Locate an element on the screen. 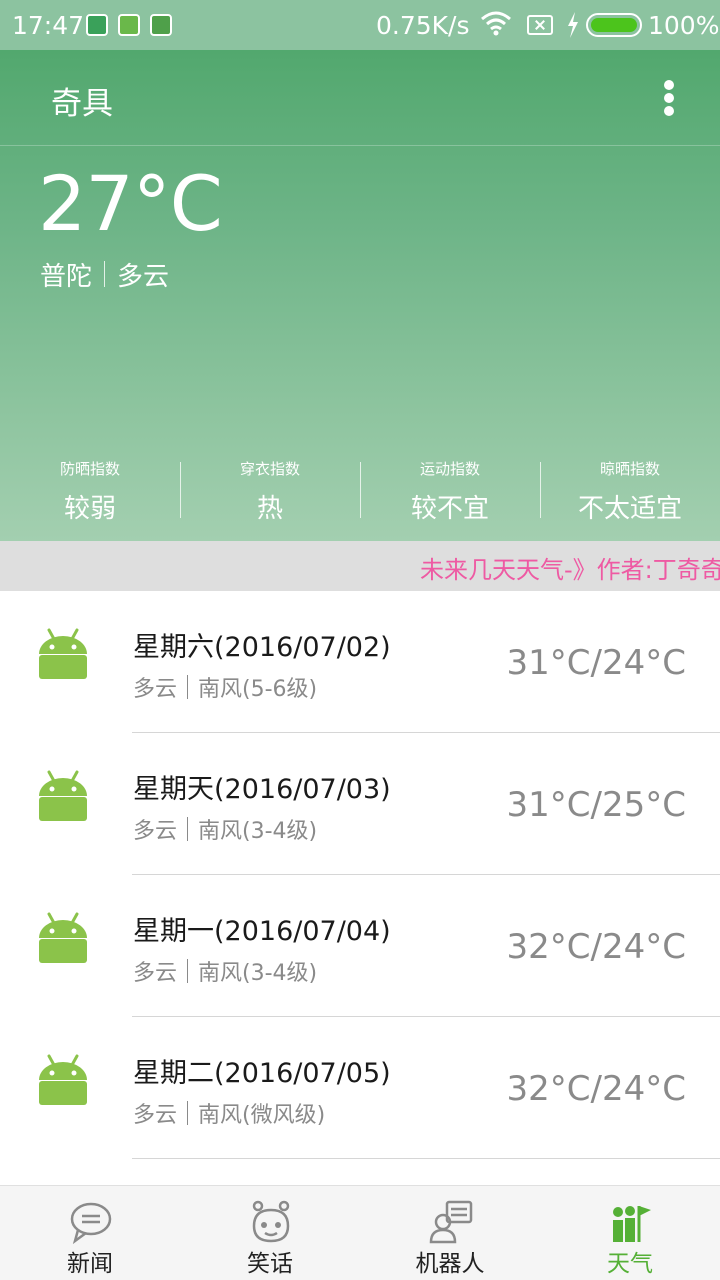 The image size is (720, 1280). status-bar: 17:47 0.75K/s 100% is located at coordinates (360, 25).